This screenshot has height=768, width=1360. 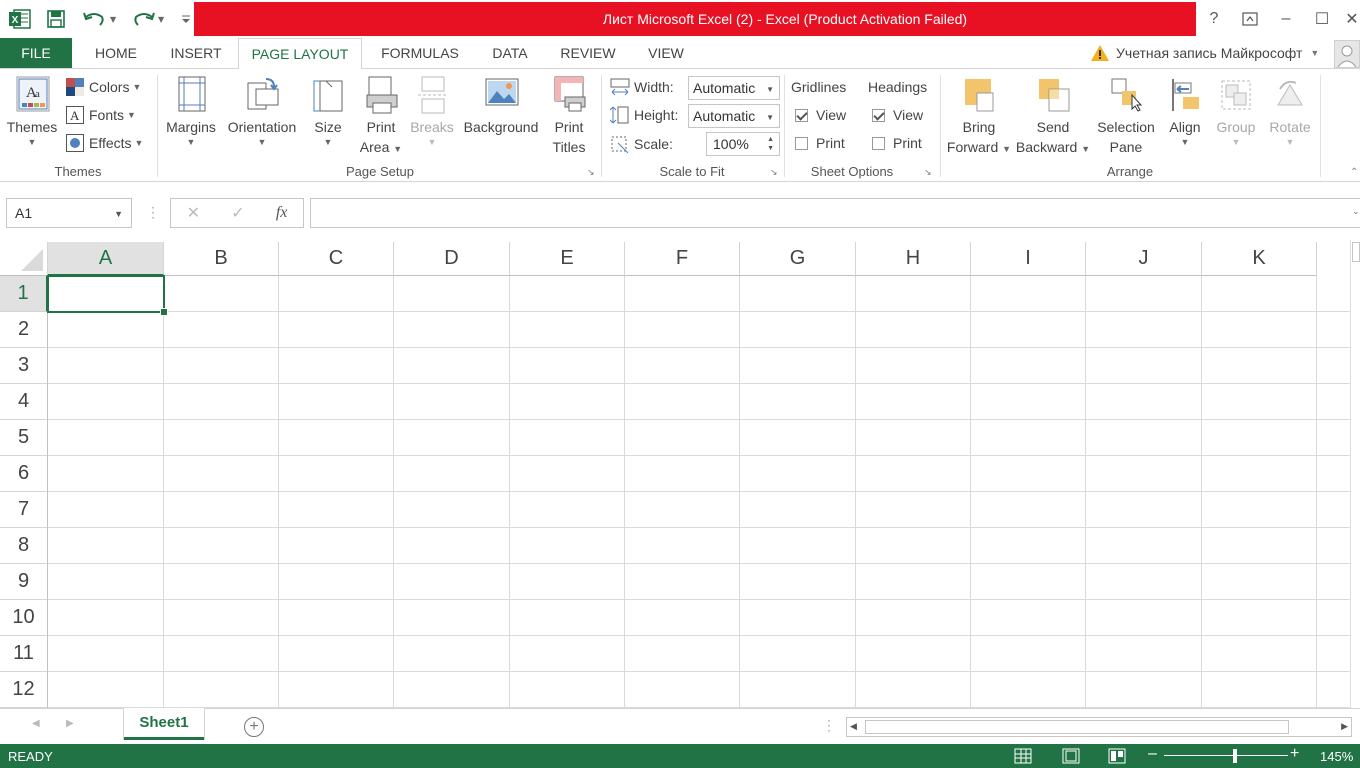 What do you see at coordinates (501, 106) in the screenshot?
I see `background-button: Background` at bounding box center [501, 106].